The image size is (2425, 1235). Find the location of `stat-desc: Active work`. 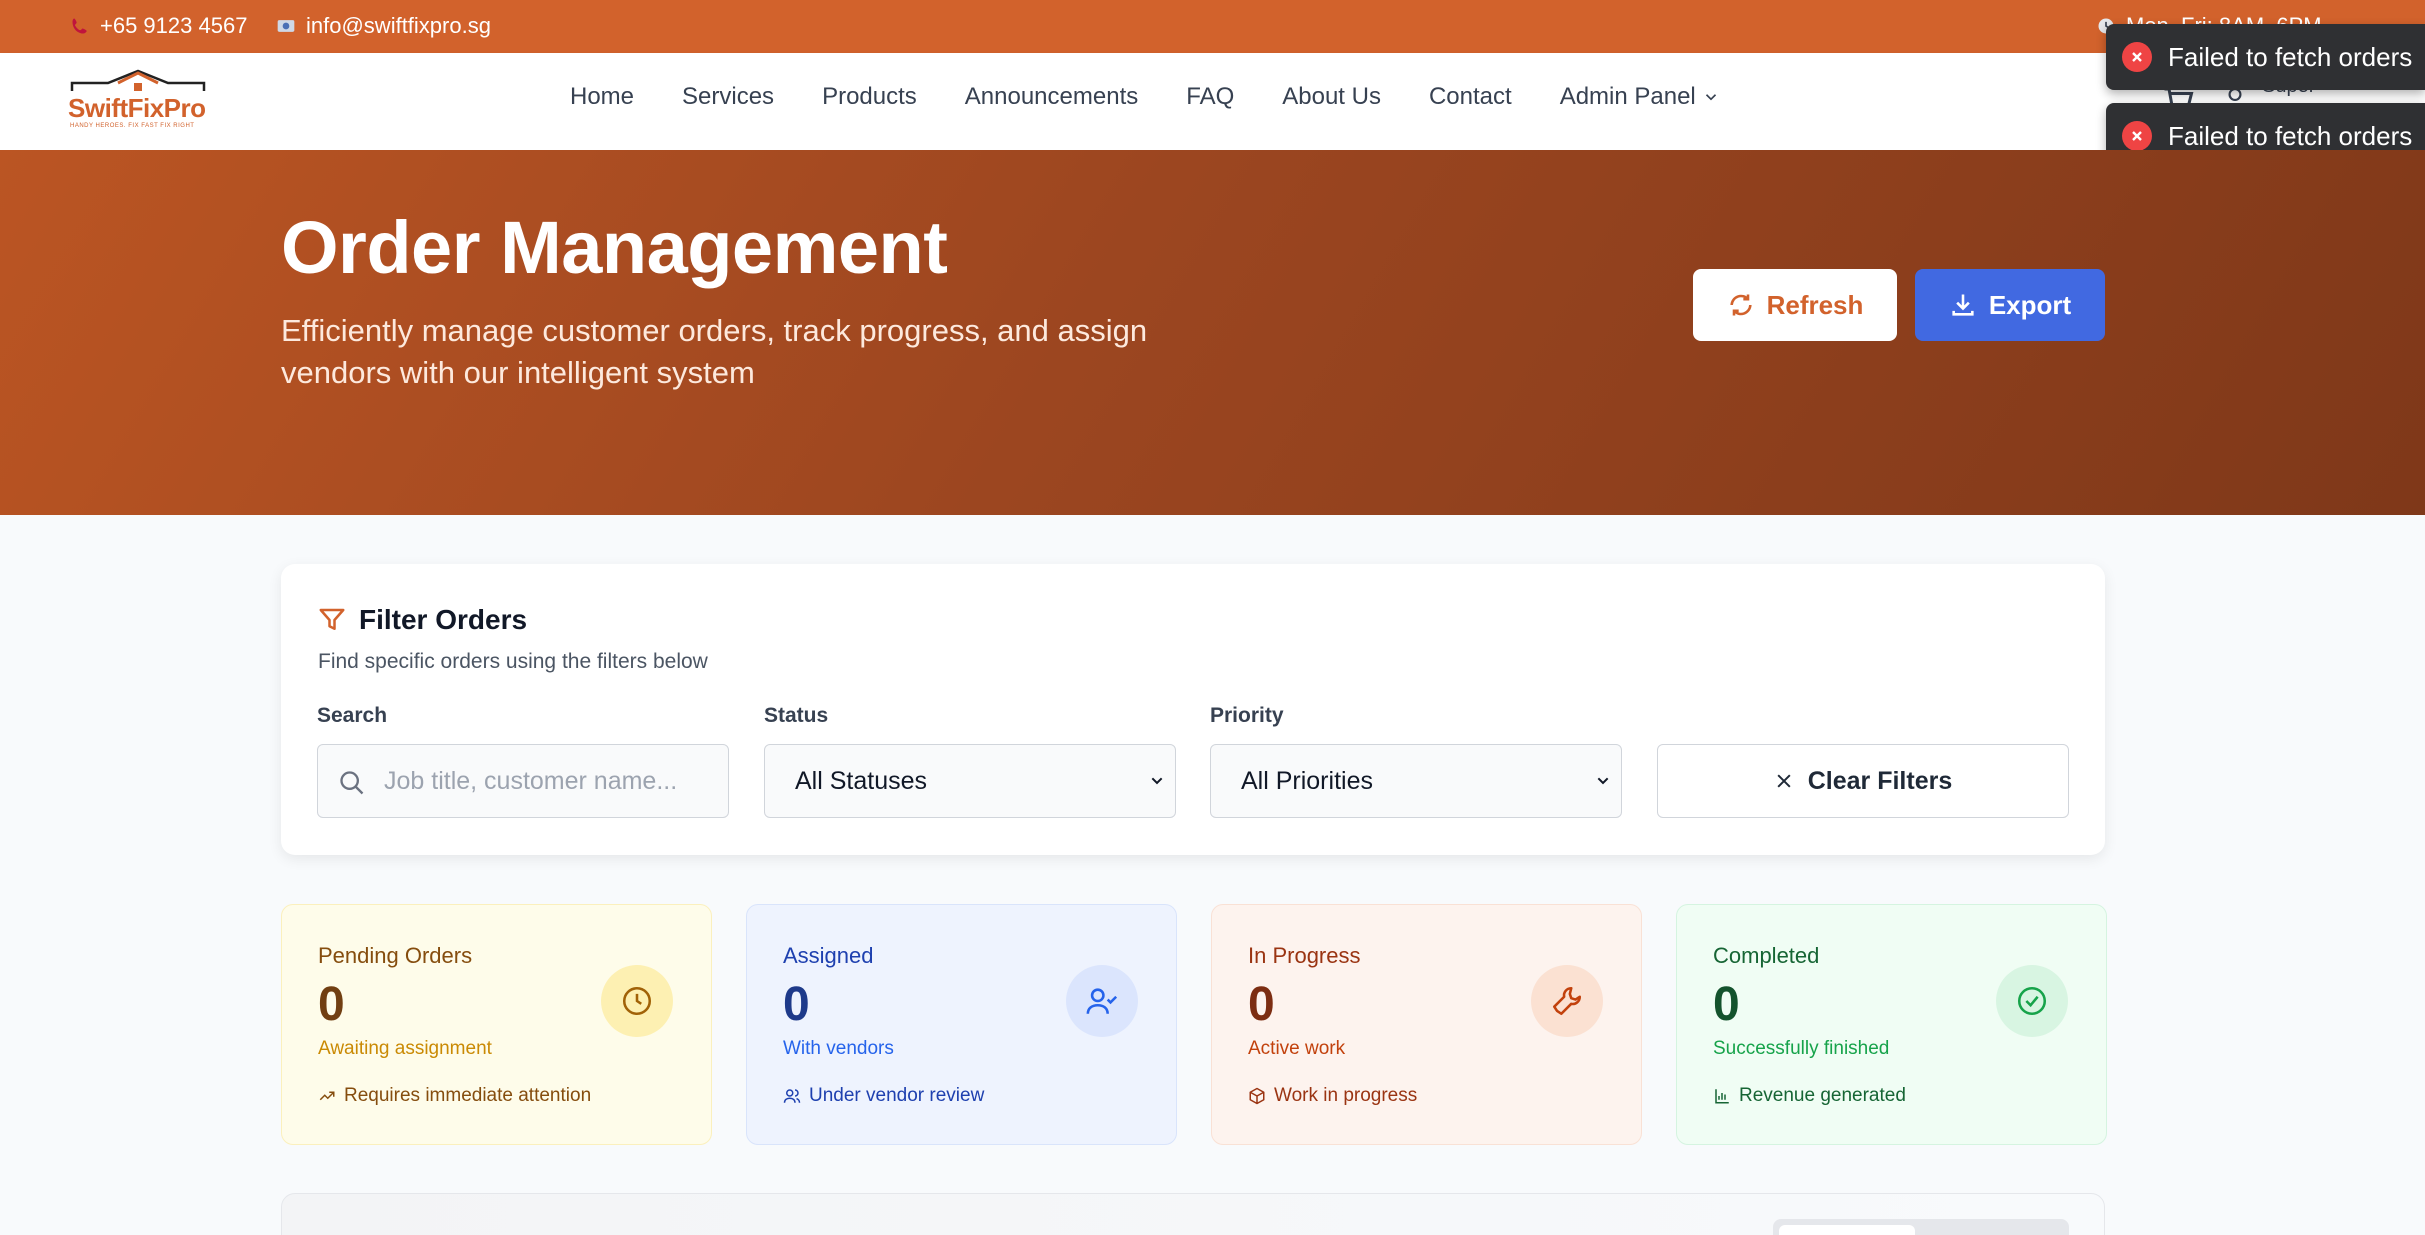

stat-desc: Active work is located at coordinates (1297, 1048).